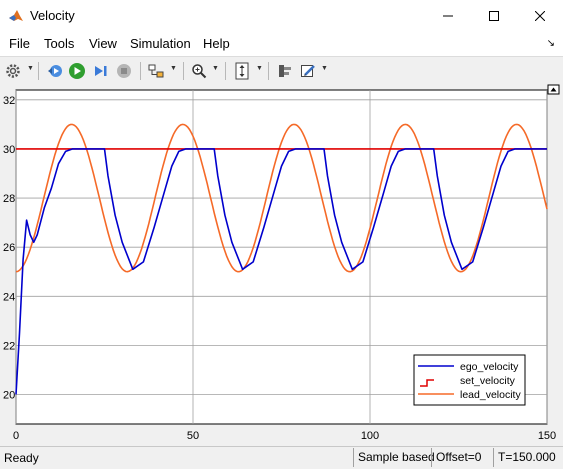  I want to click on run-button, so click(77, 71).